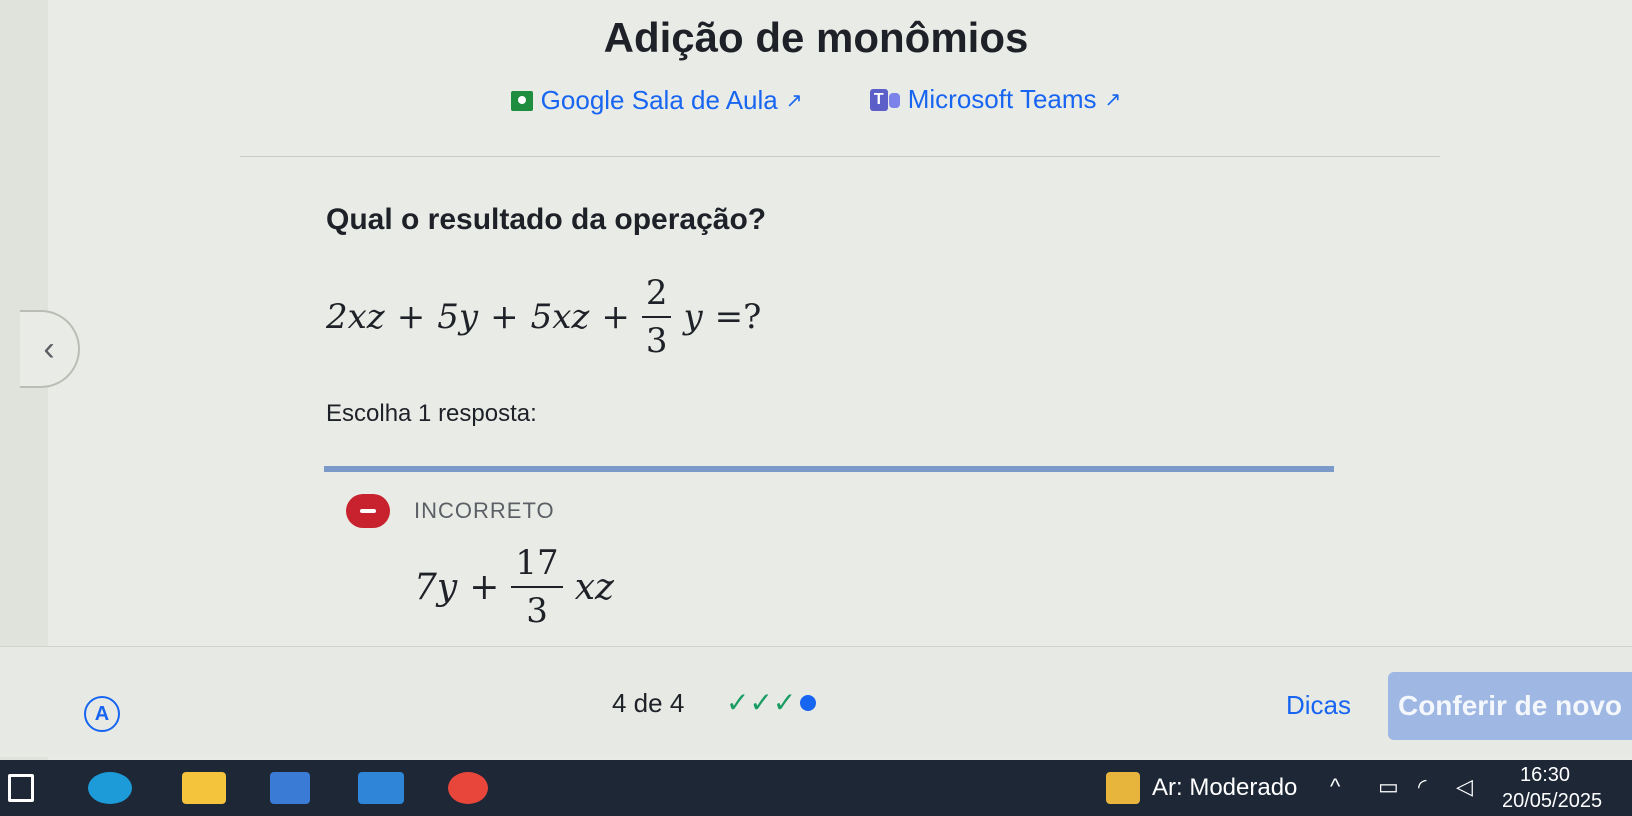 This screenshot has width=1632, height=816. What do you see at coordinates (521, 100) in the screenshot?
I see `google-classroom-icon` at bounding box center [521, 100].